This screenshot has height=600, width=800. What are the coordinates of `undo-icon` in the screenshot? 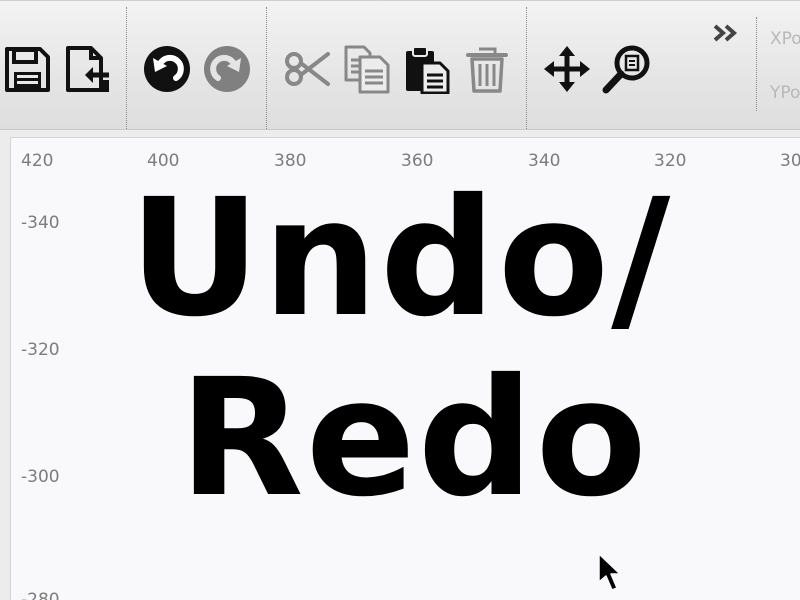 It's located at (167, 69).